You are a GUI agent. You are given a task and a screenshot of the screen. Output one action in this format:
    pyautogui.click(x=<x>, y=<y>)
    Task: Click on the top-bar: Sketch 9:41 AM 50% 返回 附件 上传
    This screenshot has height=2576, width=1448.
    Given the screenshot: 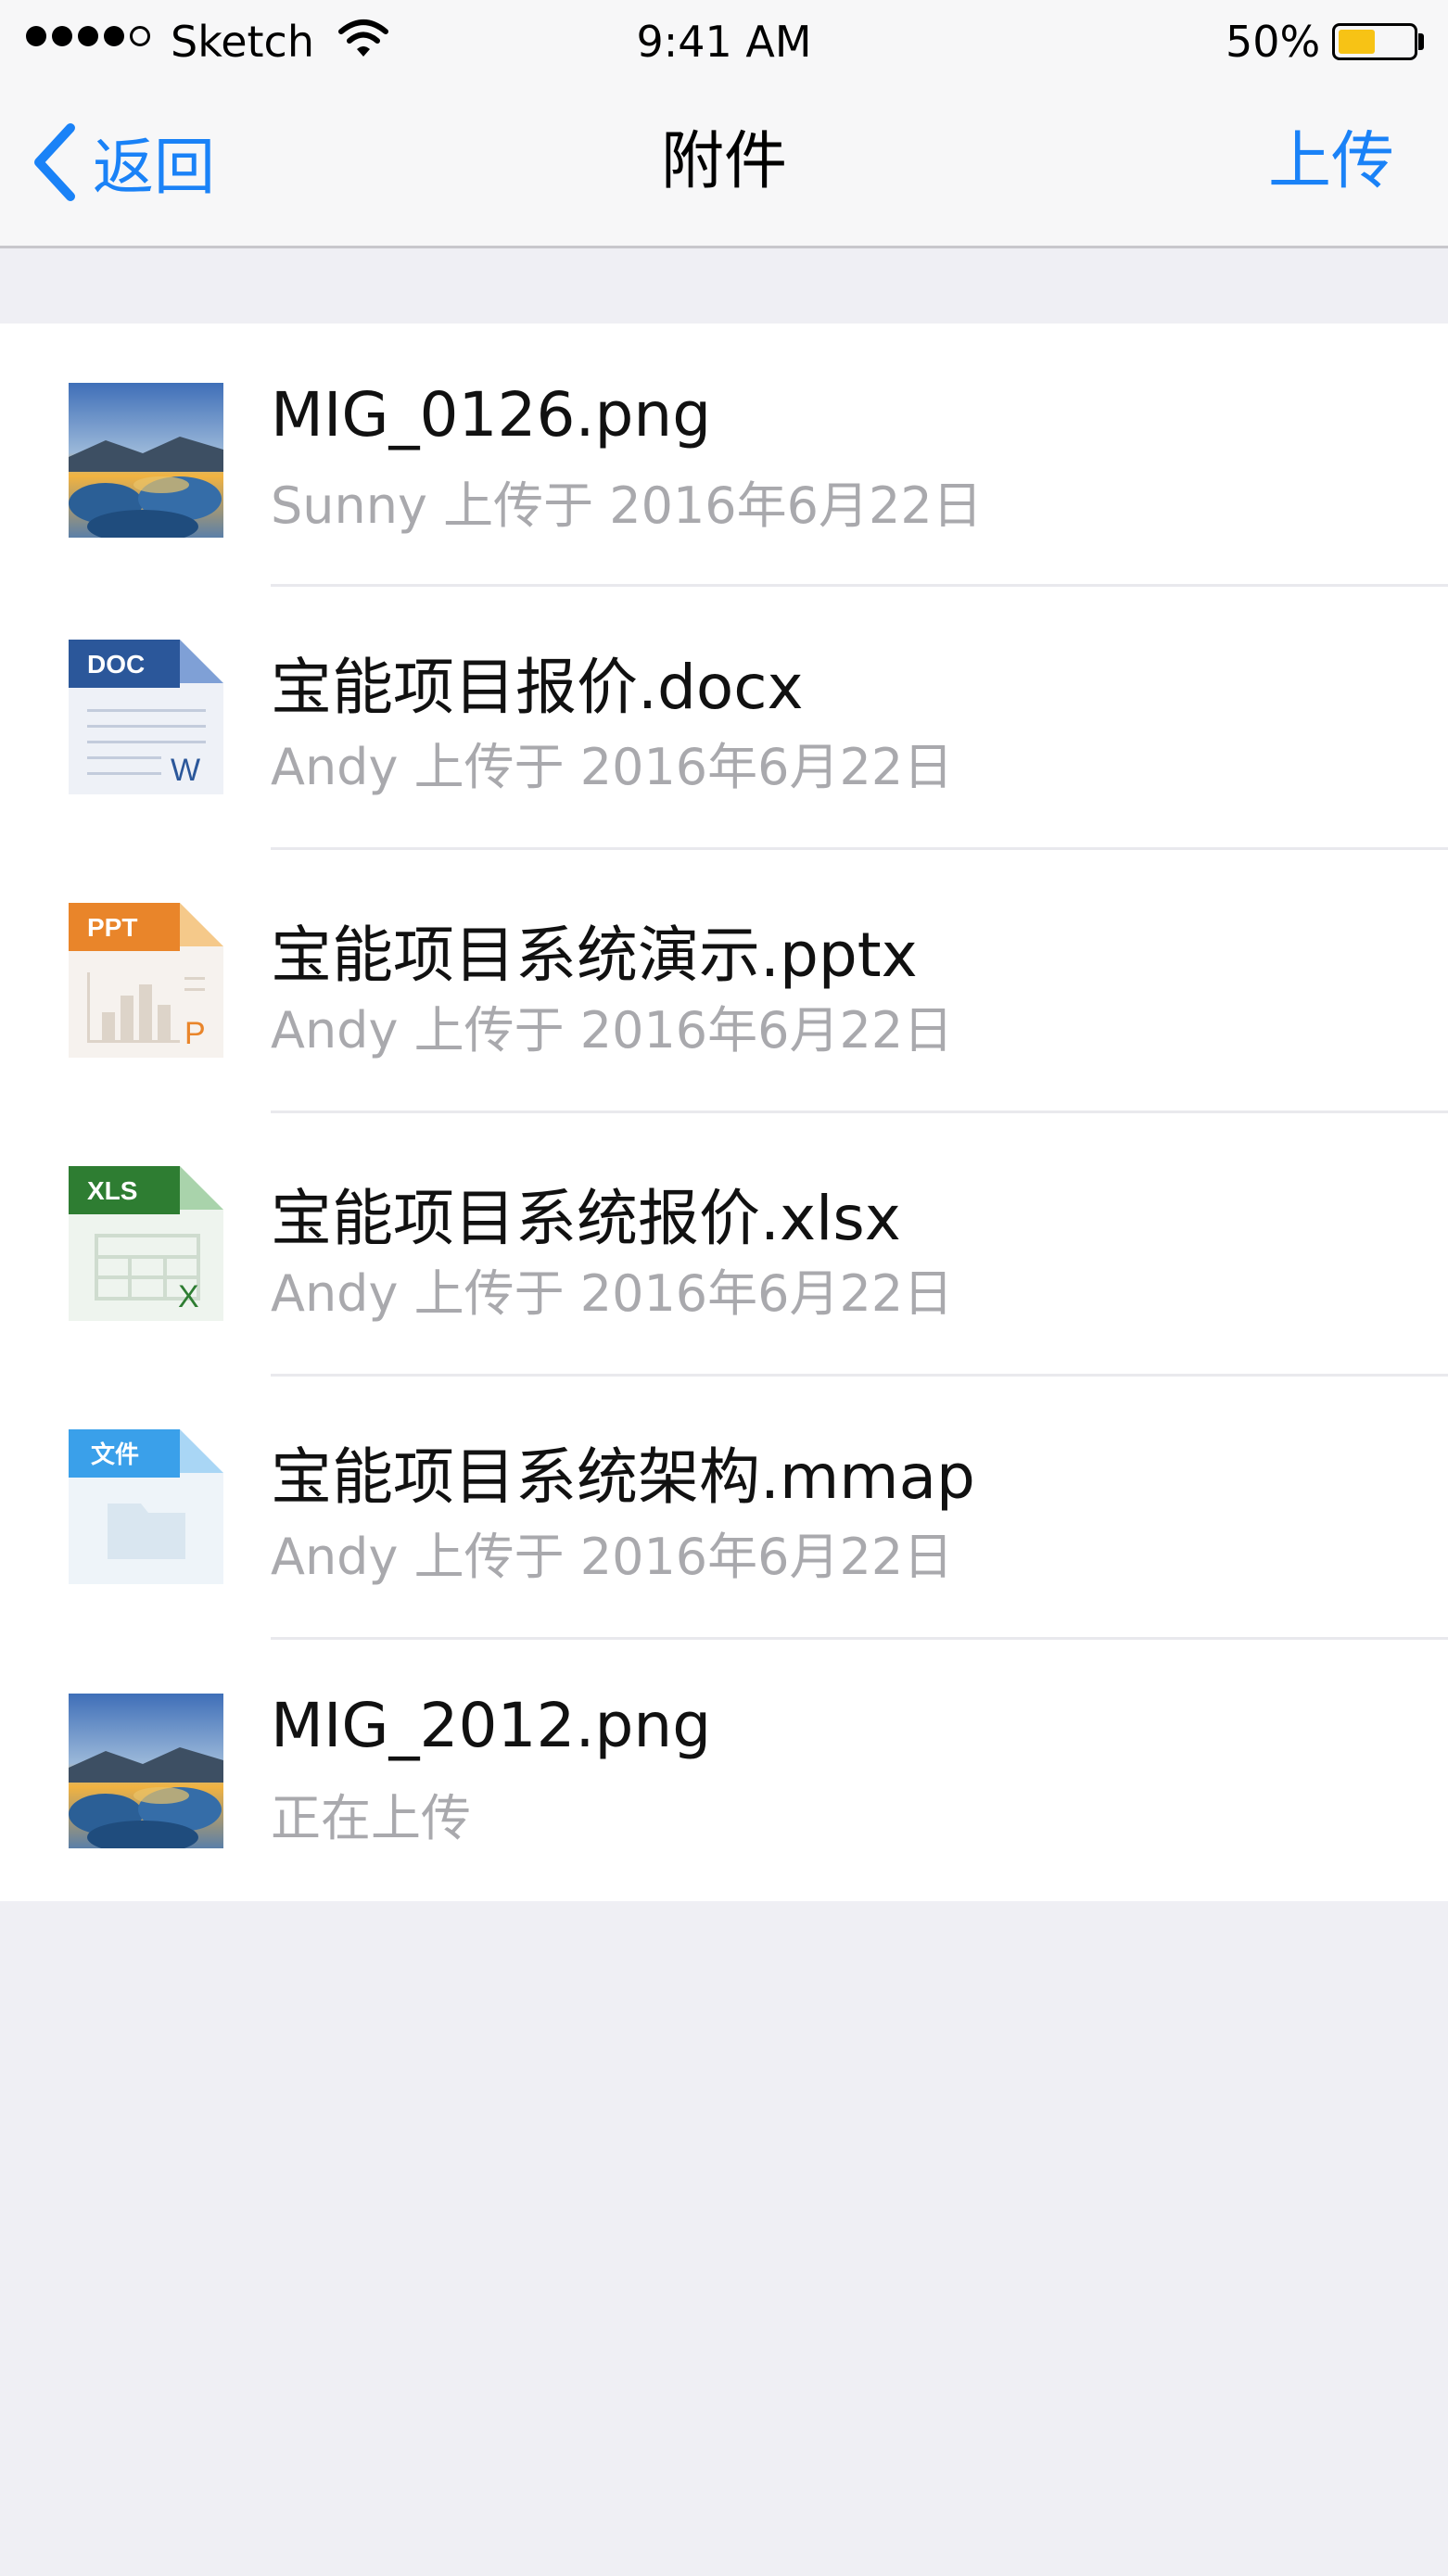 What is the action you would take?
    pyautogui.click(x=724, y=124)
    